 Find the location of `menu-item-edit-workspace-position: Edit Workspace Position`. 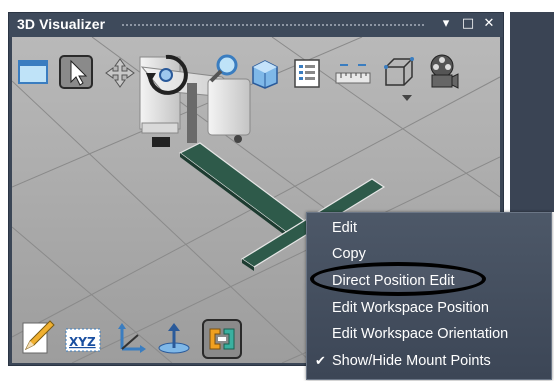

menu-item-edit-workspace-position: Edit Workspace Position is located at coordinates (429, 308).